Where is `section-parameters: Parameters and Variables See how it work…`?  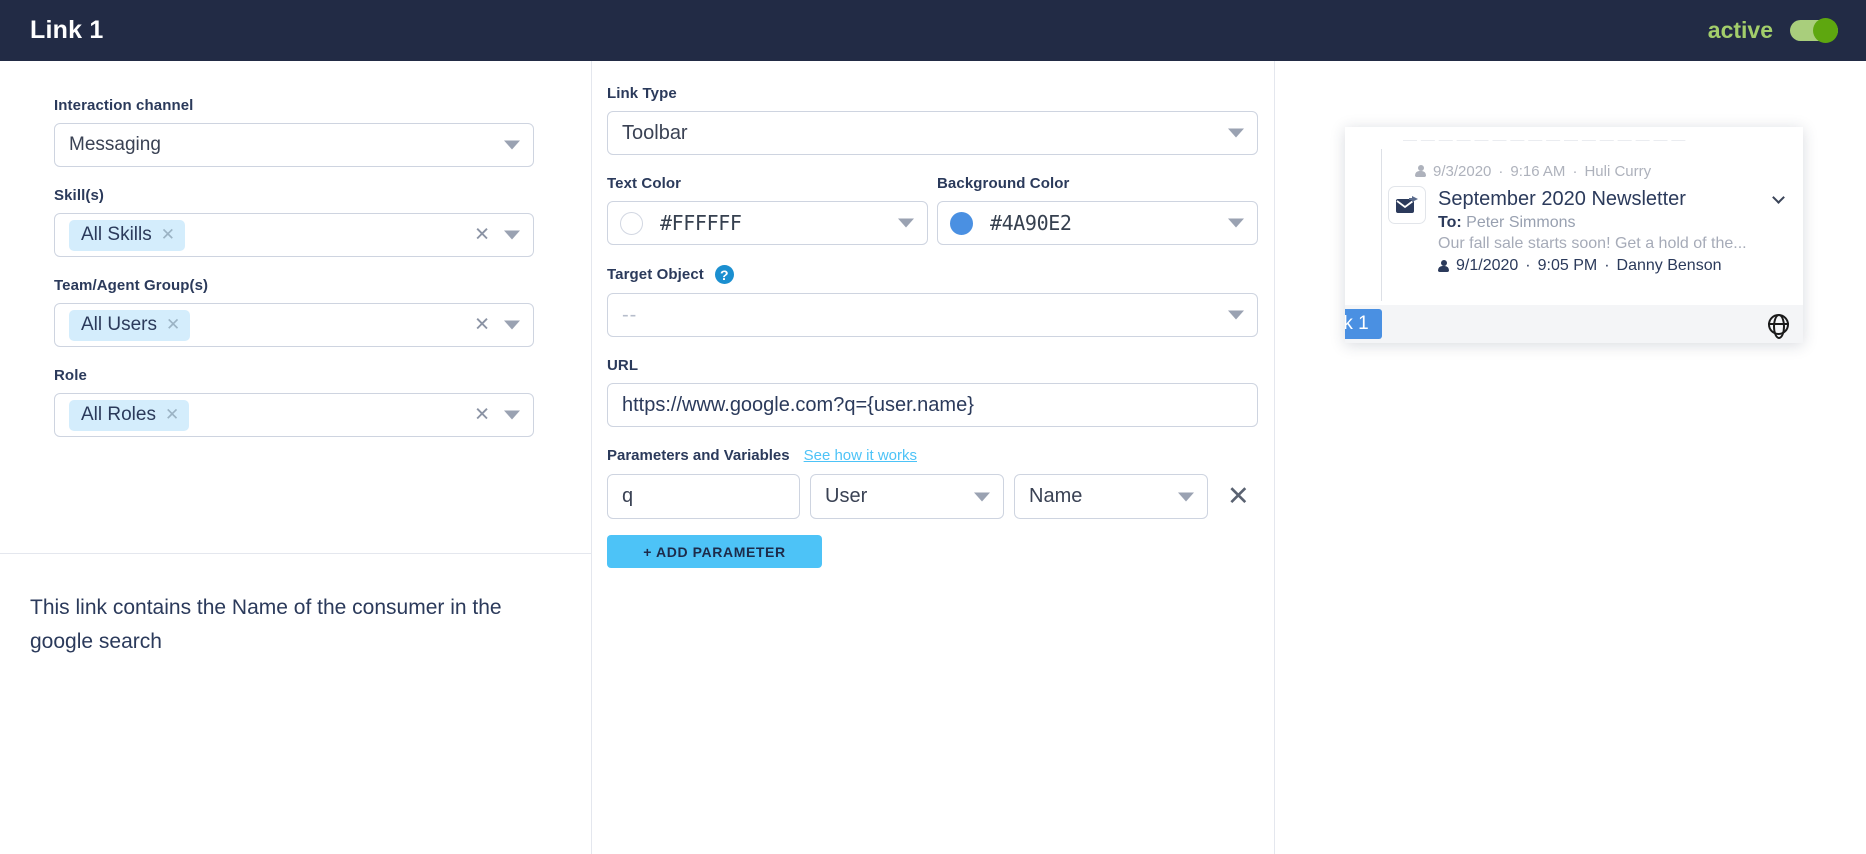 section-parameters: Parameters and Variables See how it work… is located at coordinates (940, 507).